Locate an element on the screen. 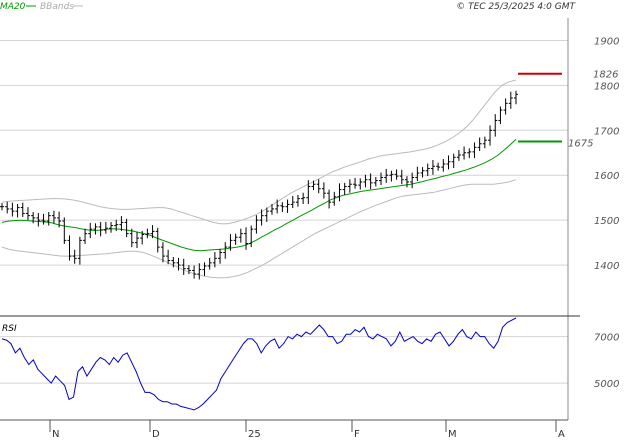 Image resolution: width=627 pixels, height=440 pixels. x-tick-label: D is located at coordinates (156, 434).